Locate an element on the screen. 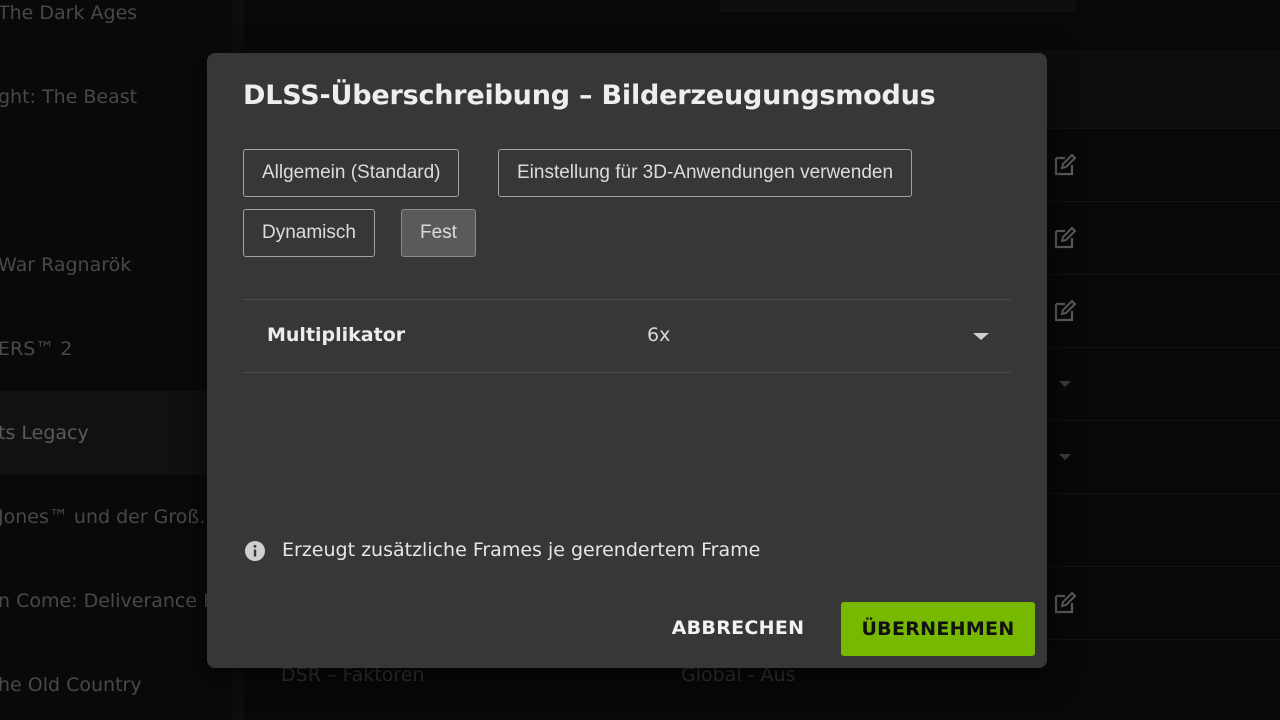 This screenshot has height=720, width=1280. apply-button: ÜBERNEHMEN is located at coordinates (938, 629).